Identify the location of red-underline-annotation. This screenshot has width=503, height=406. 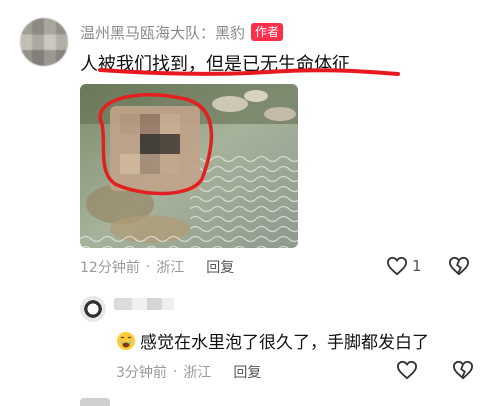
(249, 72).